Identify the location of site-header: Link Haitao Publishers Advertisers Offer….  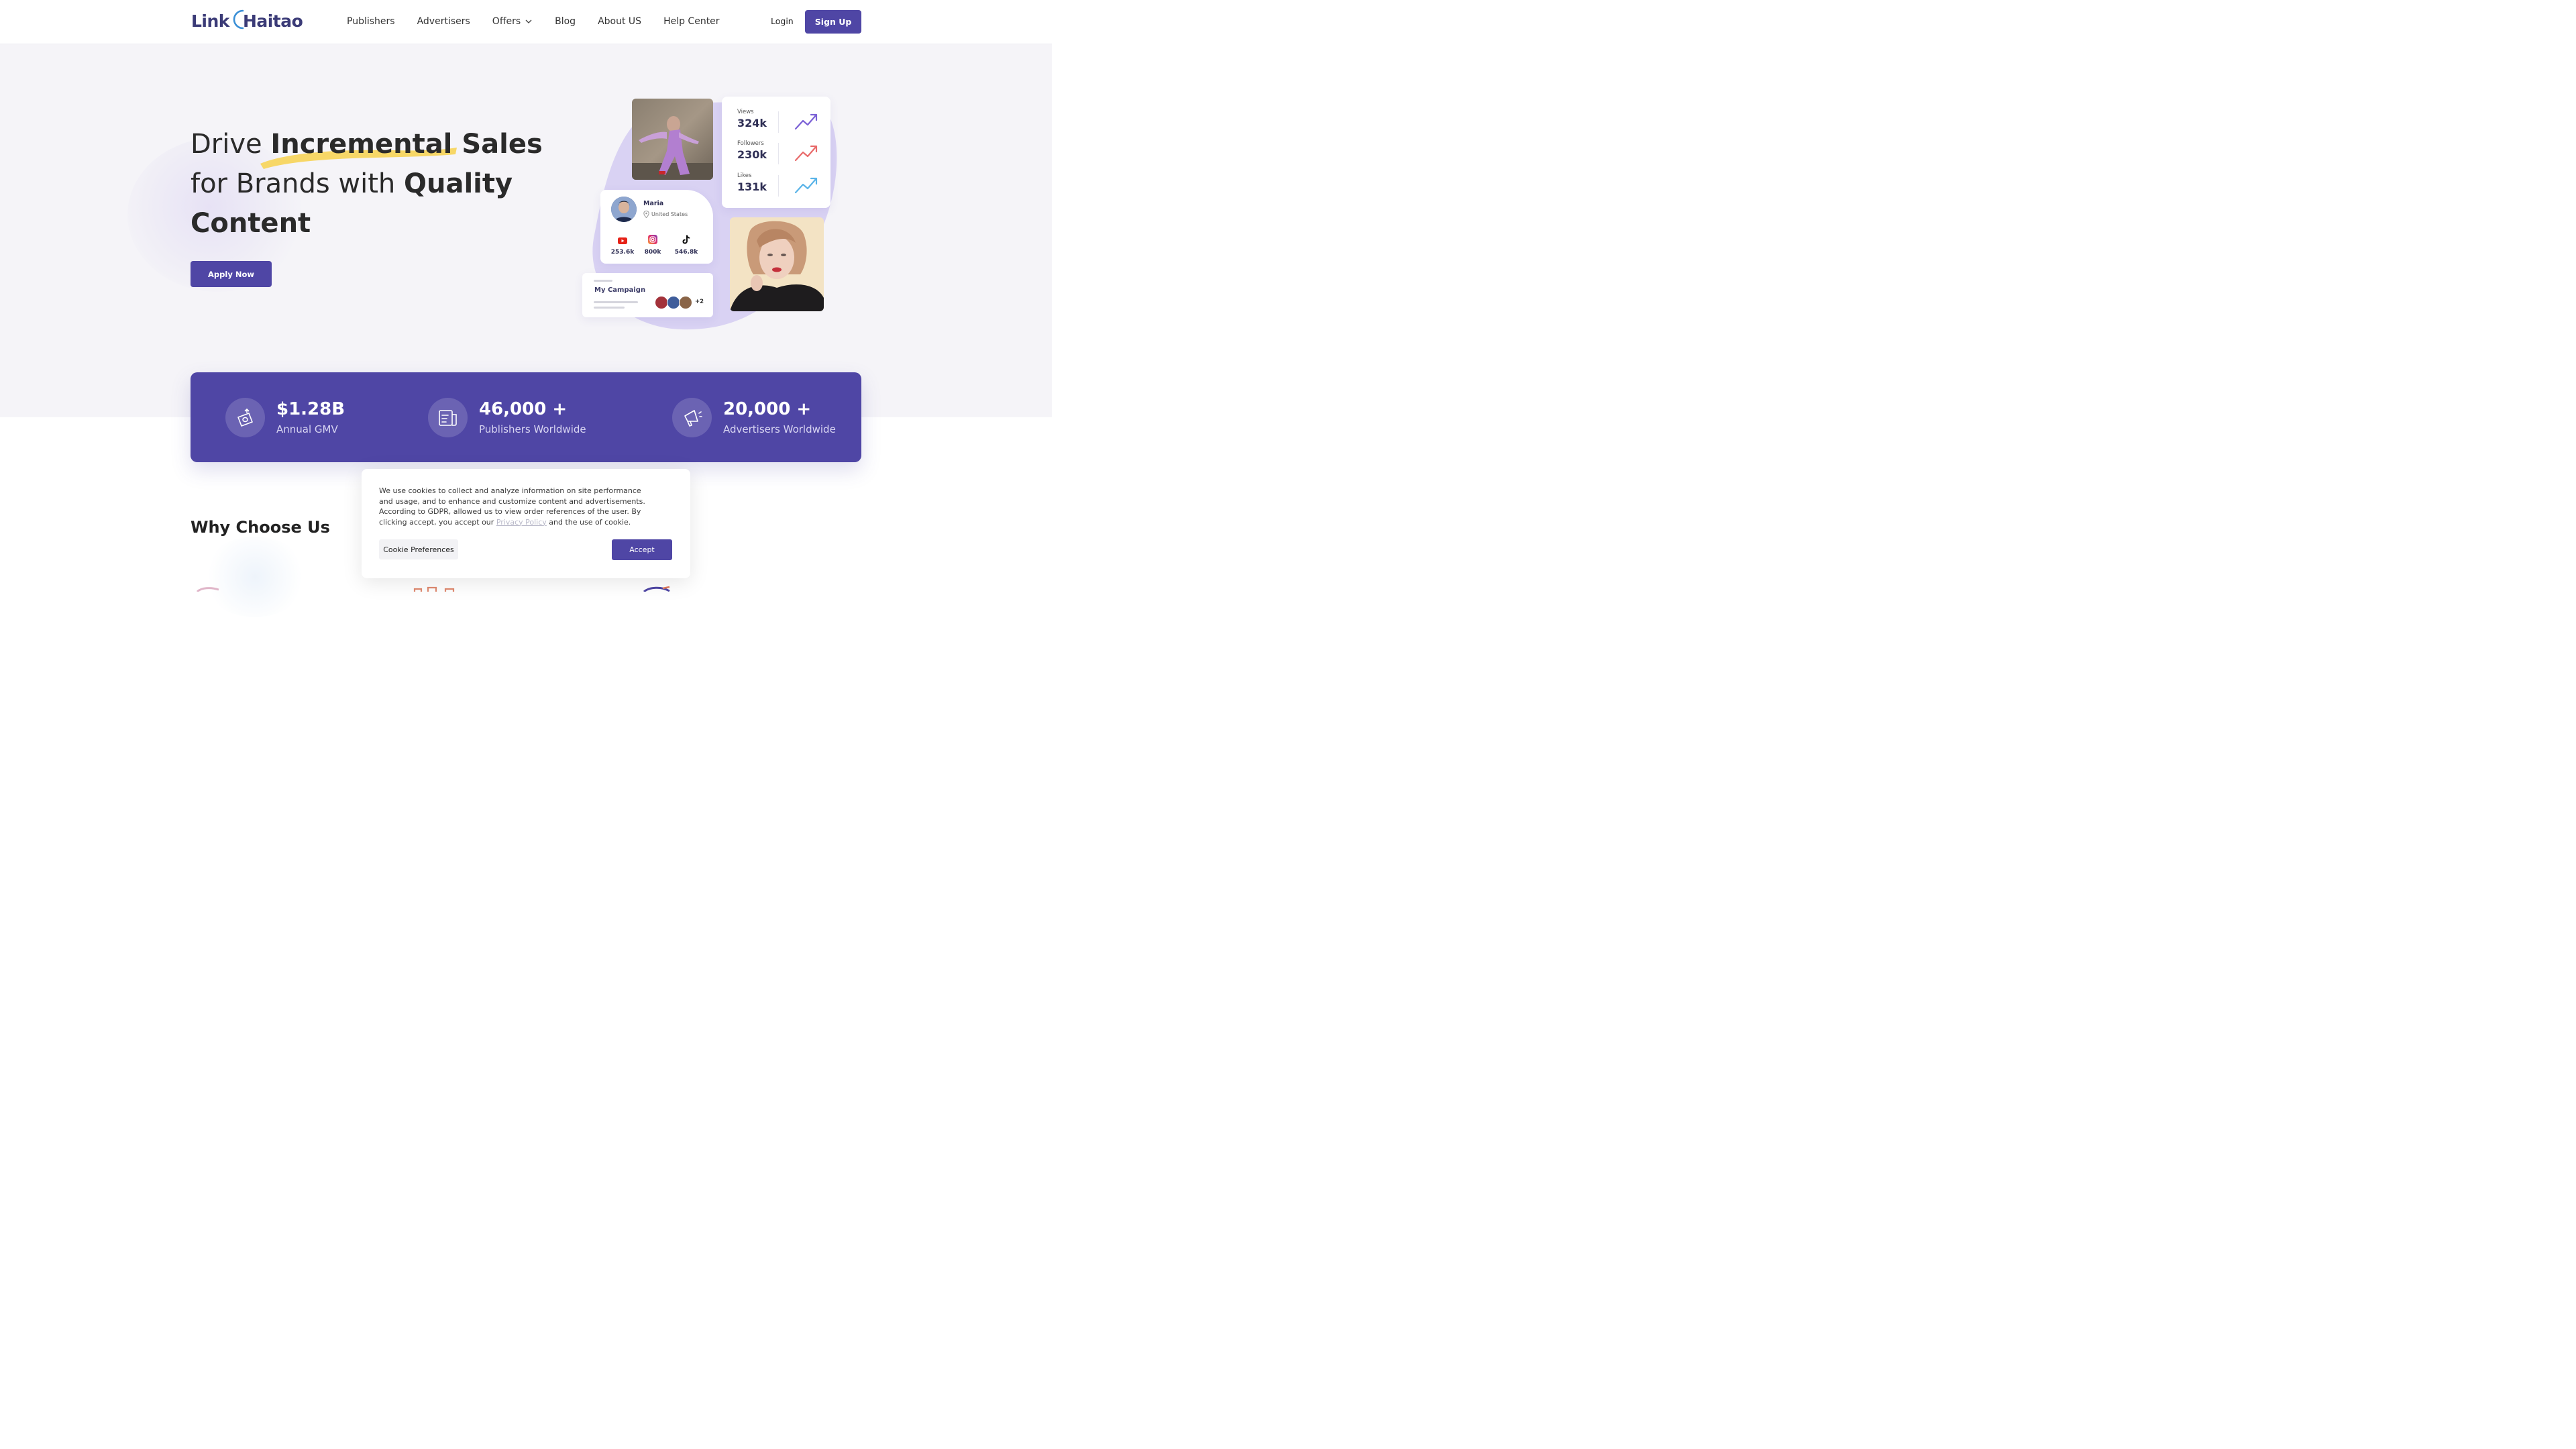
(526, 22).